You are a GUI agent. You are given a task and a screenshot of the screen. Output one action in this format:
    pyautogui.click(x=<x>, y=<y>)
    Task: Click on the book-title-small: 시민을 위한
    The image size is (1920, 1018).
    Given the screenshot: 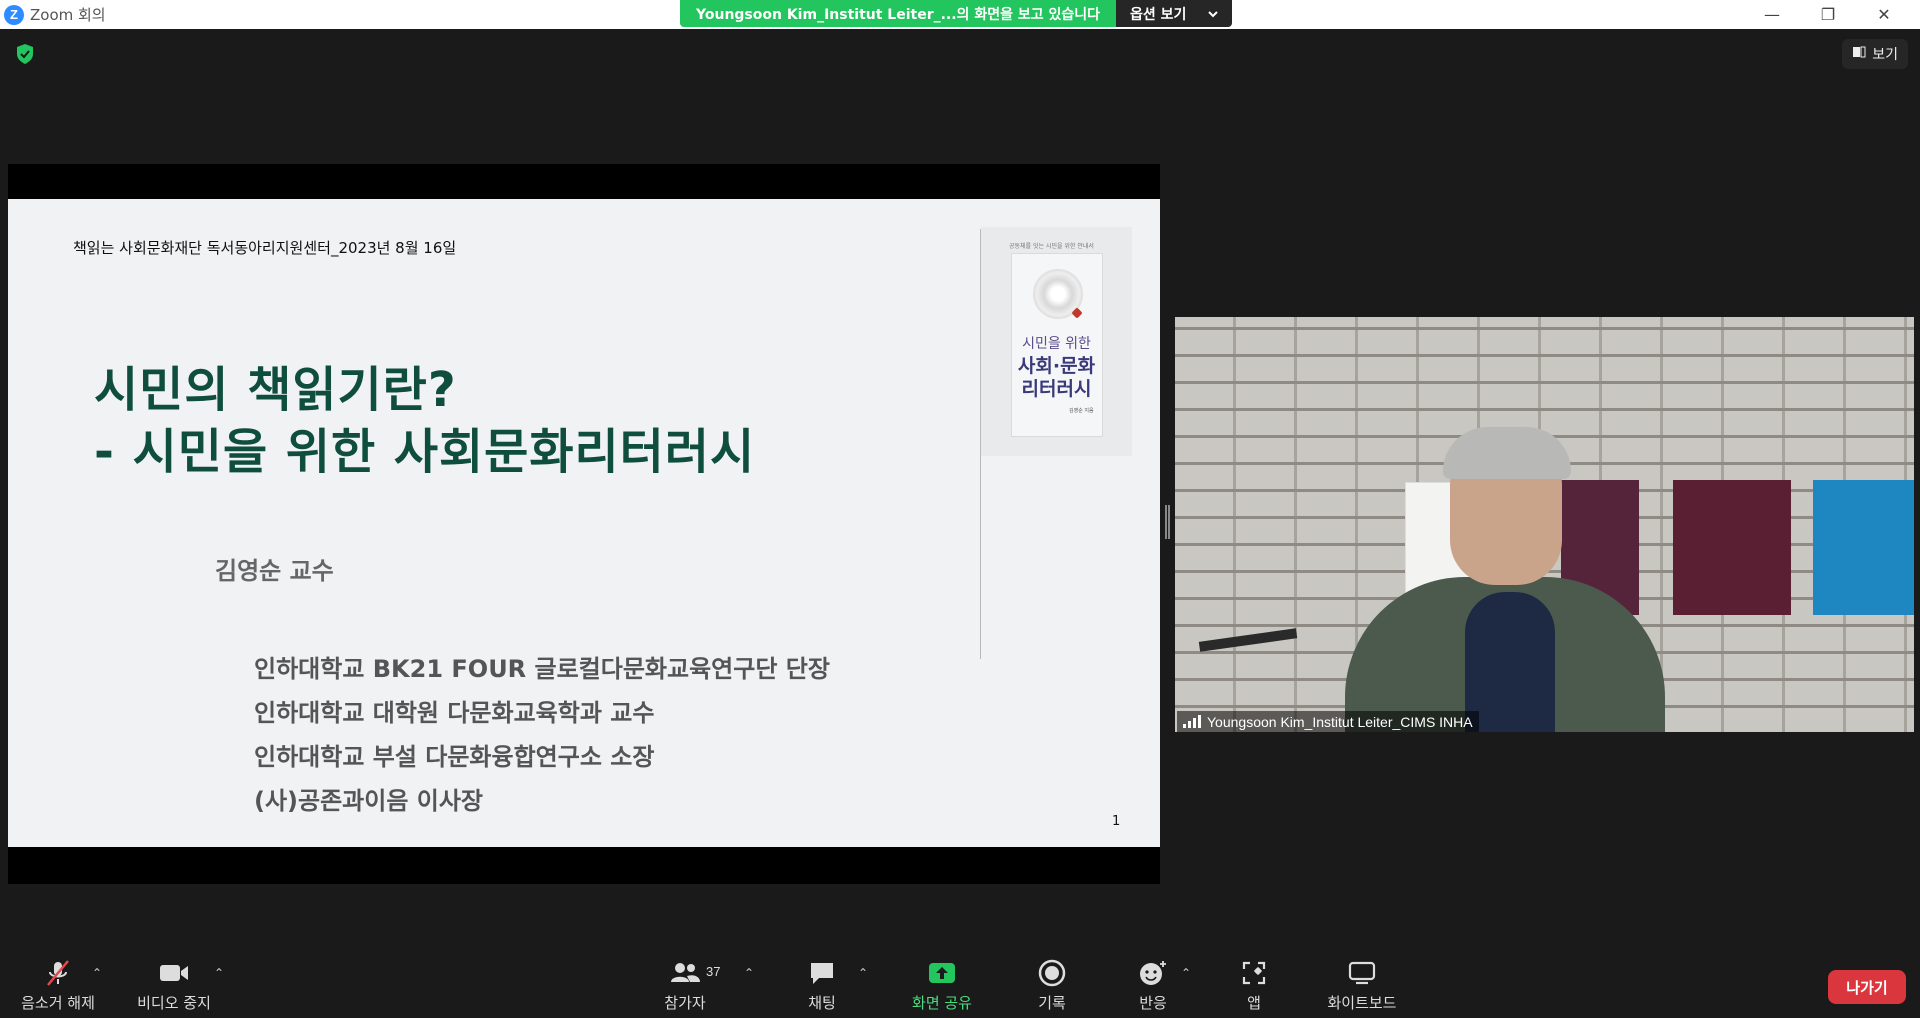 What is the action you would take?
    pyautogui.click(x=1056, y=344)
    